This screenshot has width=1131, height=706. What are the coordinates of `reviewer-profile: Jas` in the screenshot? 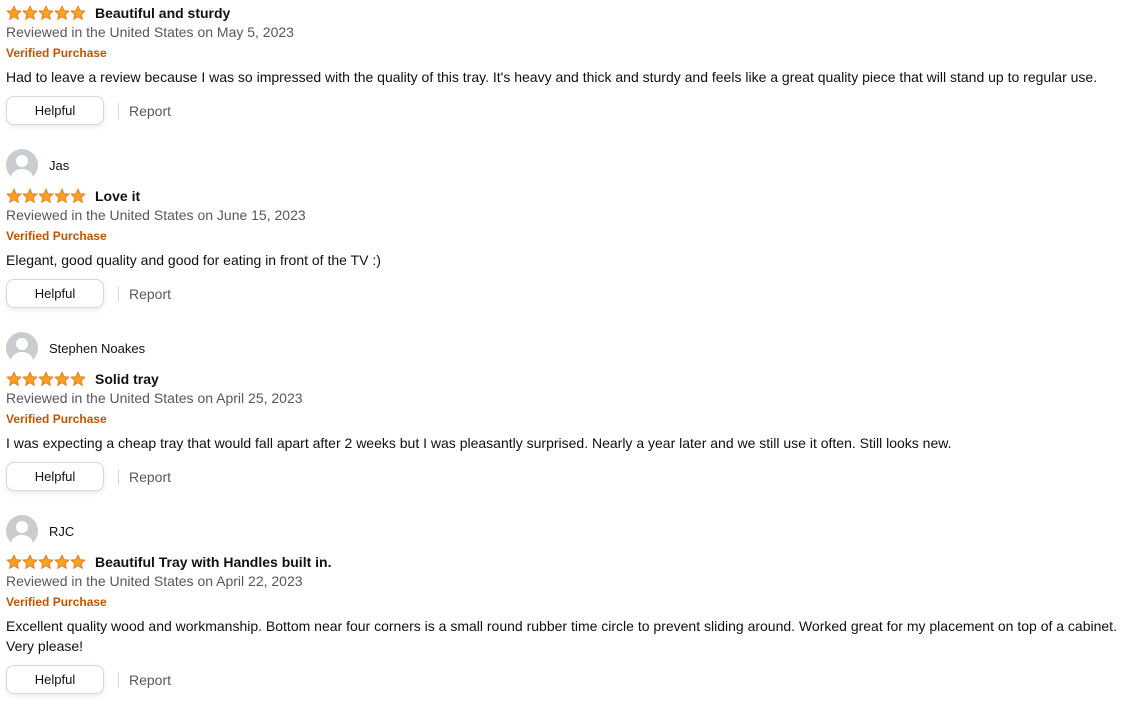 It's located at (37, 165).